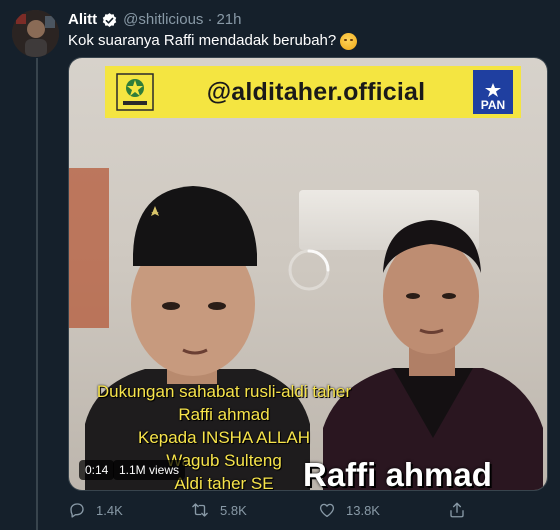  Describe the element at coordinates (77, 510) in the screenshot. I see `reply-icon` at that location.